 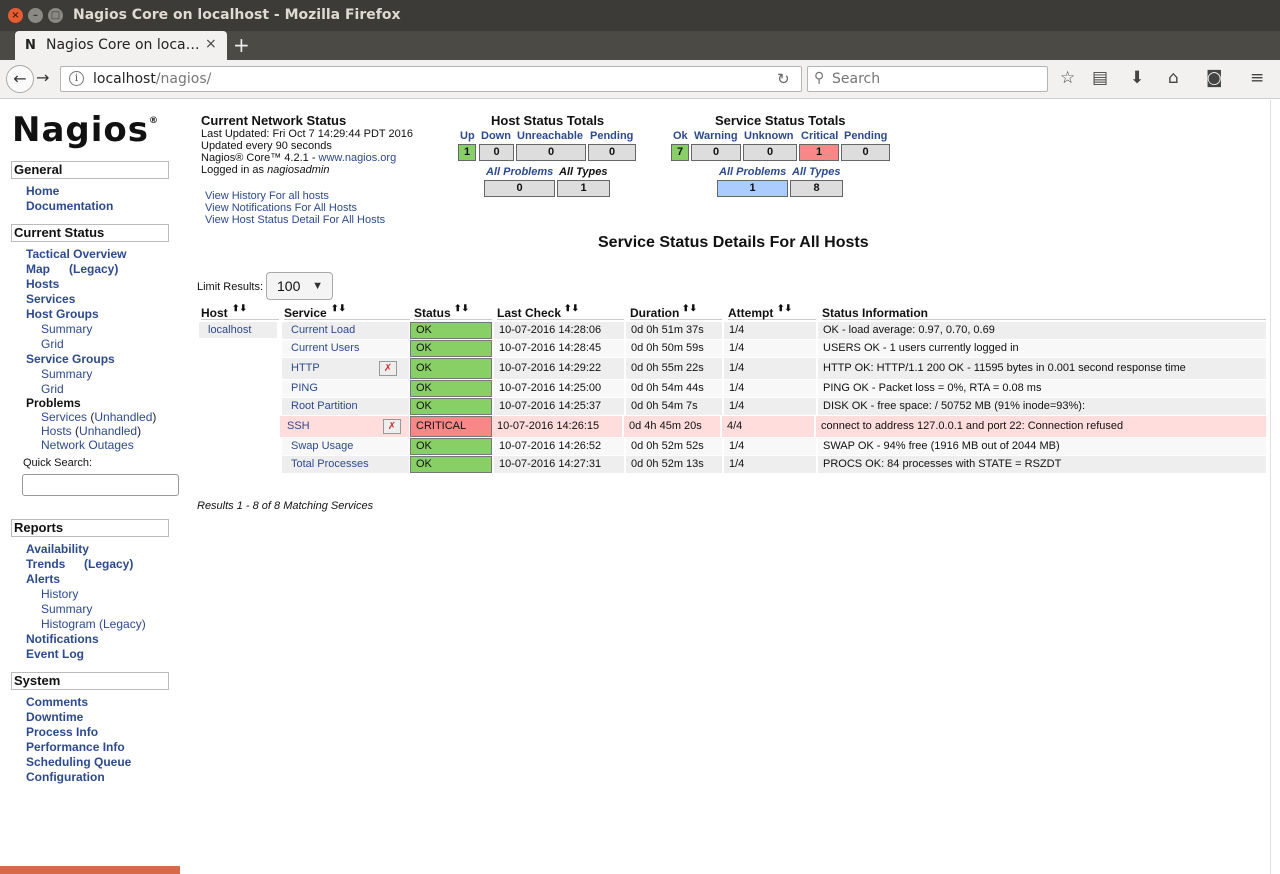 What do you see at coordinates (467, 152) in the screenshot?
I see `host-up-count: 1` at bounding box center [467, 152].